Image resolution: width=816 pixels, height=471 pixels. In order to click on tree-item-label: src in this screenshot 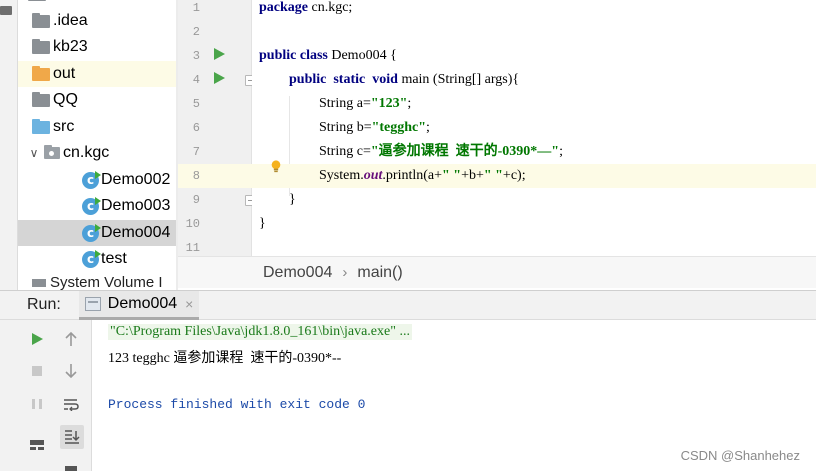, I will do `click(64, 126)`.